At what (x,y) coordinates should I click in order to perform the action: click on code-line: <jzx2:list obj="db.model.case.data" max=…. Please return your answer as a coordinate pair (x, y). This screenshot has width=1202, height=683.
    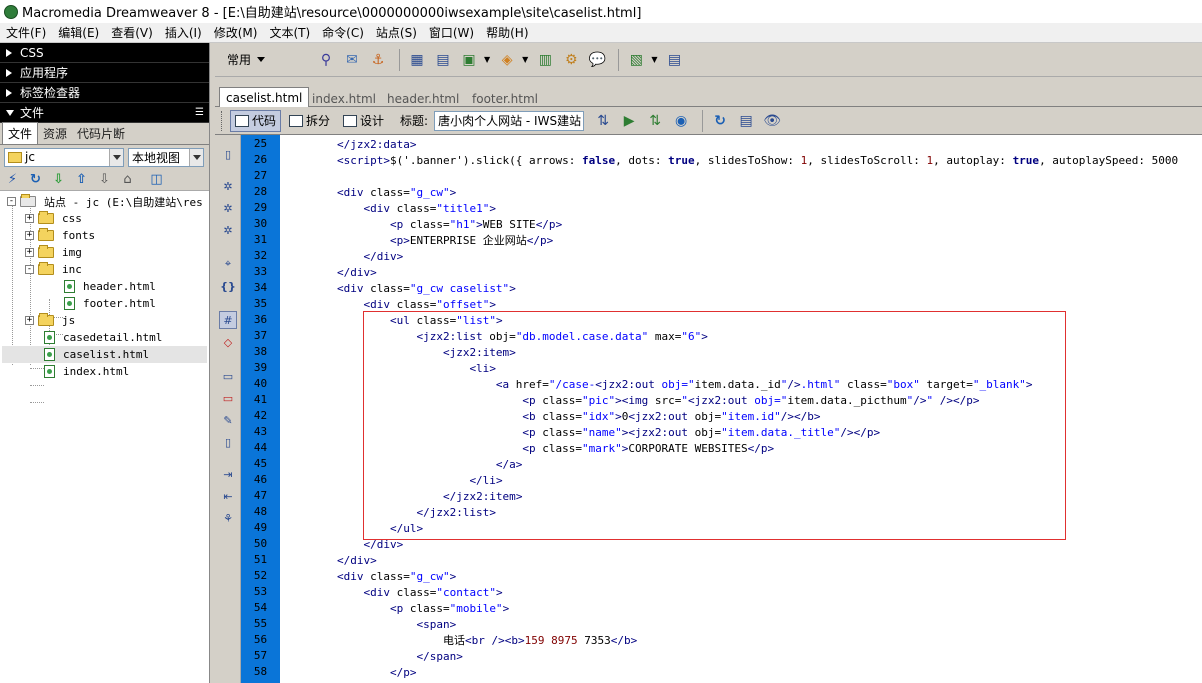
    Looking at the image, I should click on (495, 337).